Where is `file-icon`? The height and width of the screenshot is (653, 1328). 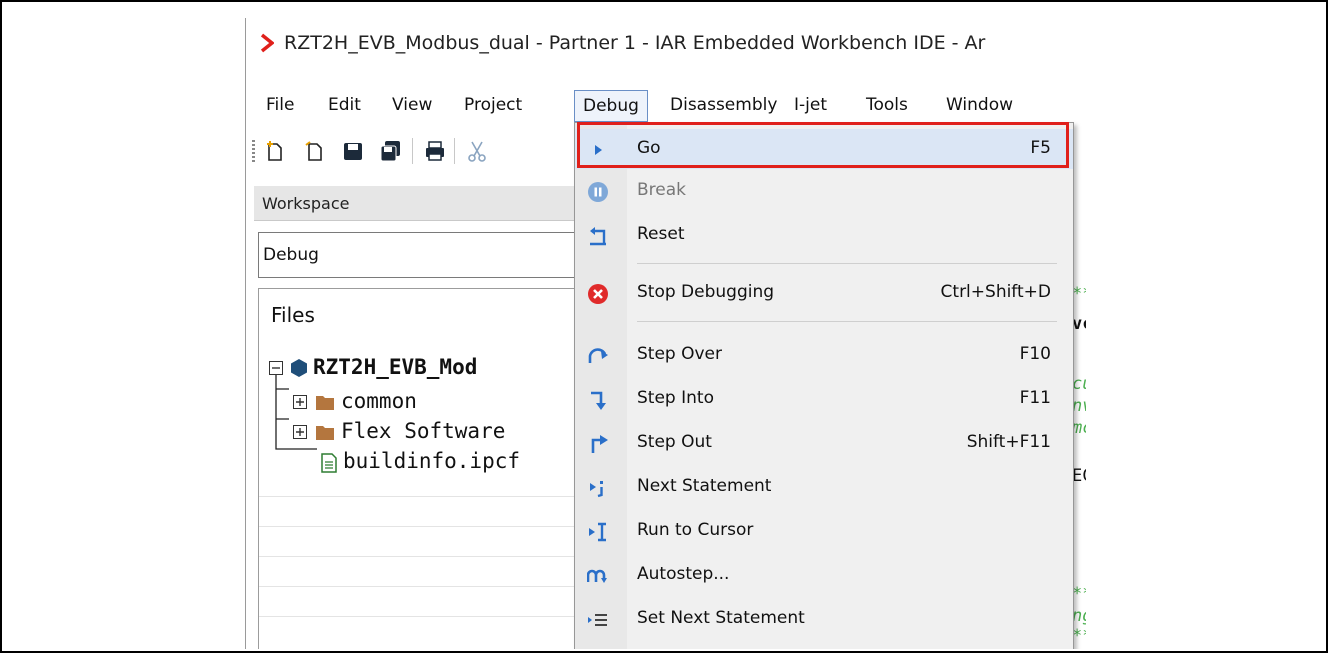
file-icon is located at coordinates (329, 463).